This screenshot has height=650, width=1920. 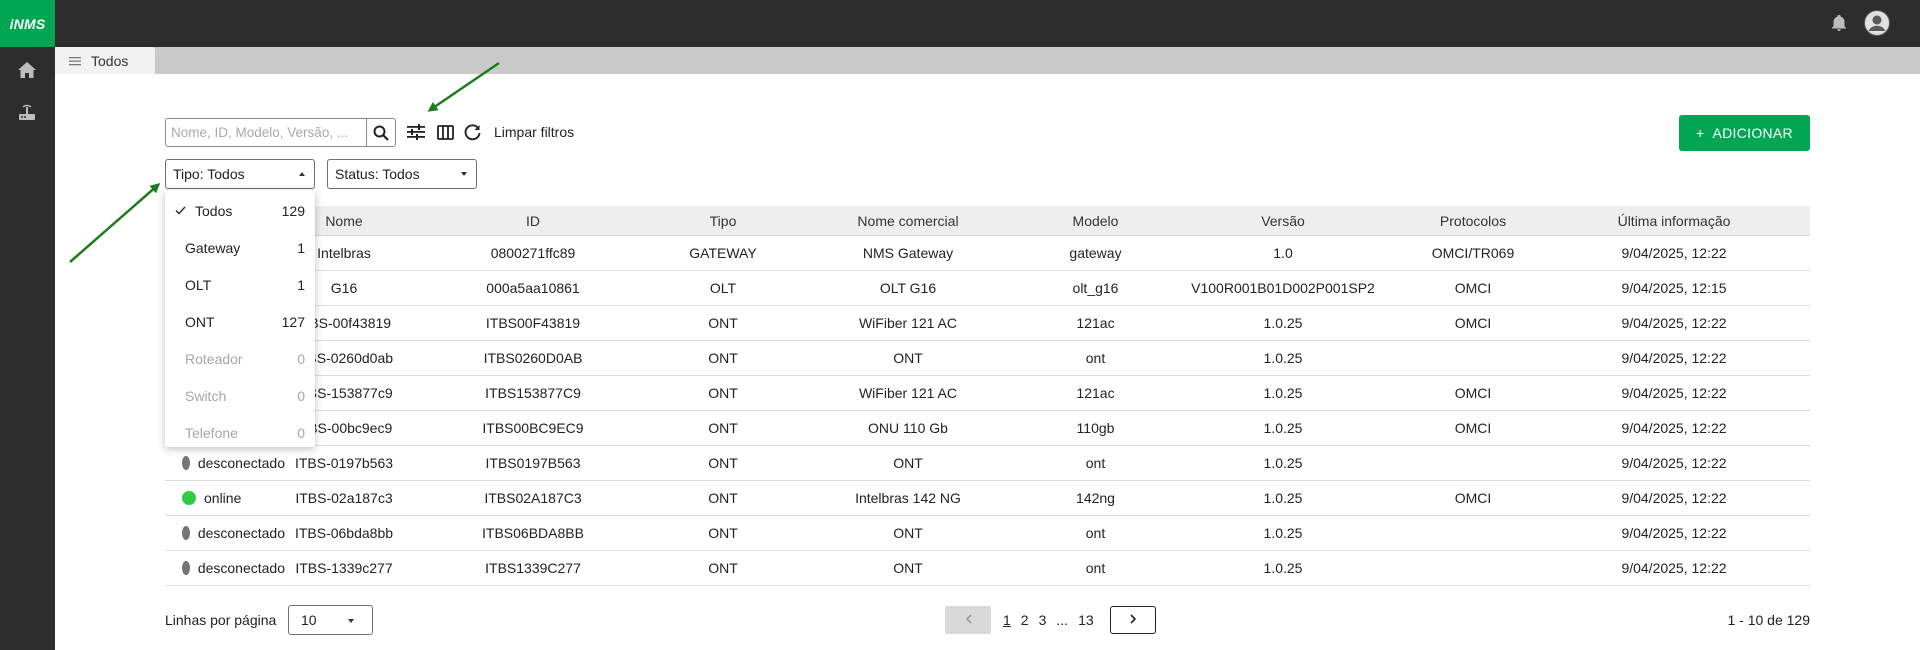 I want to click on rows-per-page-label: Linhas por página, so click(x=221, y=620).